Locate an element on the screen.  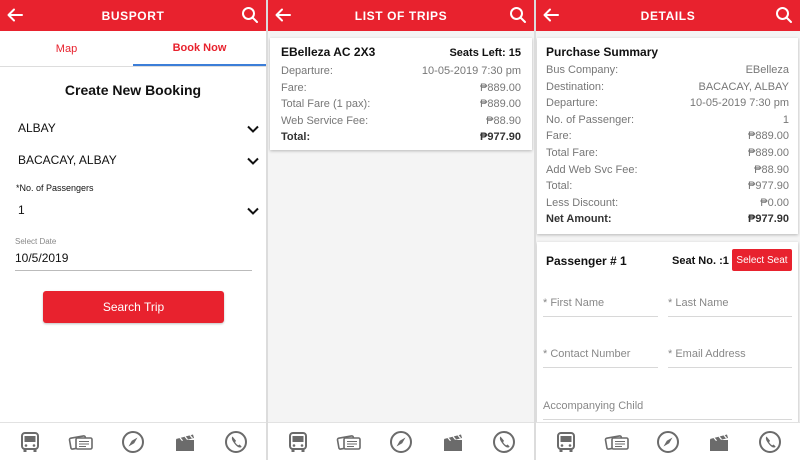
tab-map: Map is located at coordinates (66, 48).